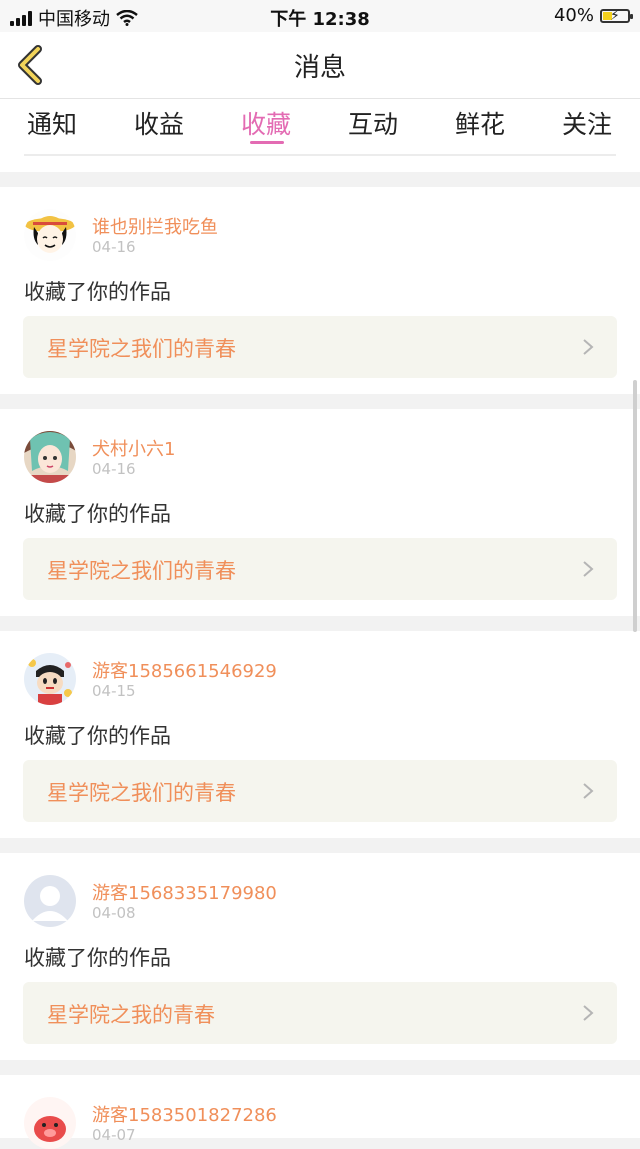 This screenshot has height=1149, width=640. What do you see at coordinates (267, 142) in the screenshot?
I see `active-tab-indicator` at bounding box center [267, 142].